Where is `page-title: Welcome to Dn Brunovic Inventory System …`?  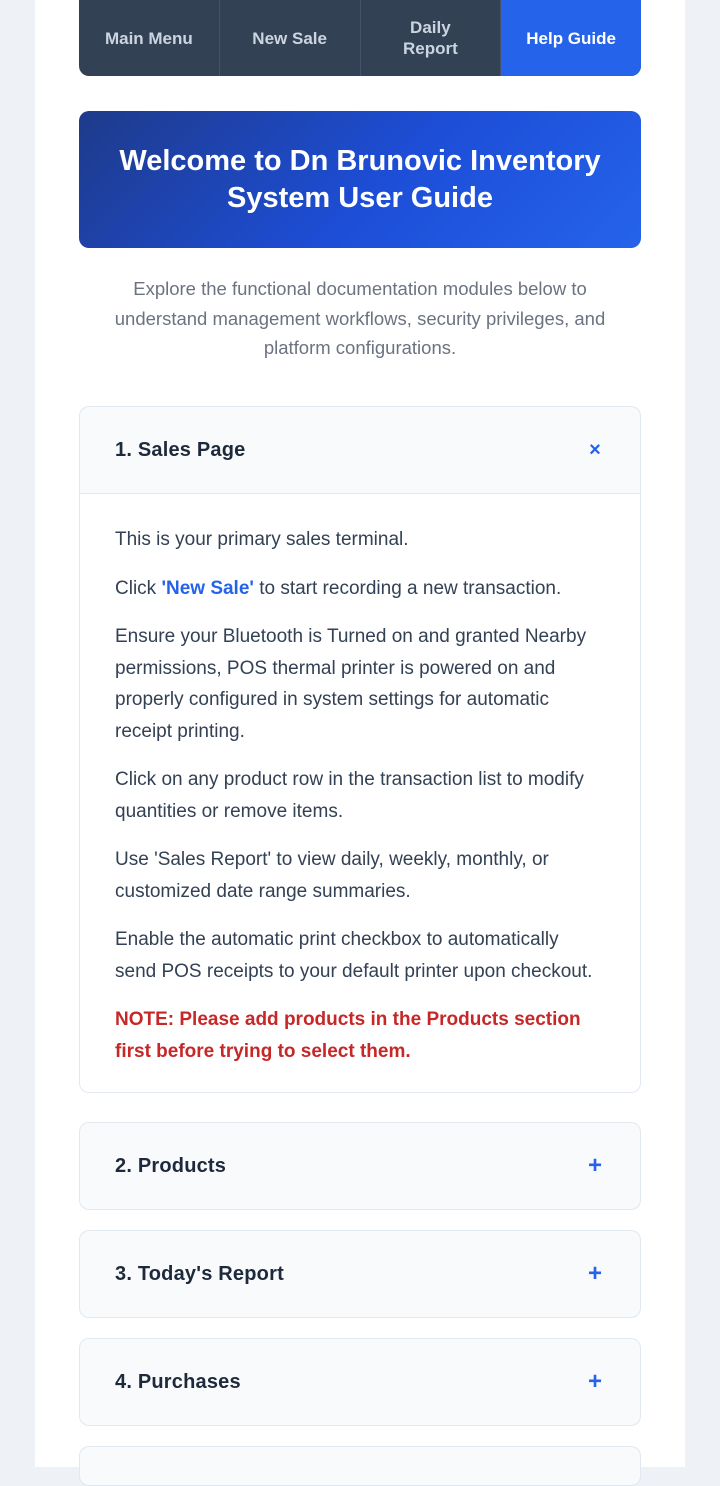 page-title: Welcome to Dn Brunovic Inventory System … is located at coordinates (360, 179).